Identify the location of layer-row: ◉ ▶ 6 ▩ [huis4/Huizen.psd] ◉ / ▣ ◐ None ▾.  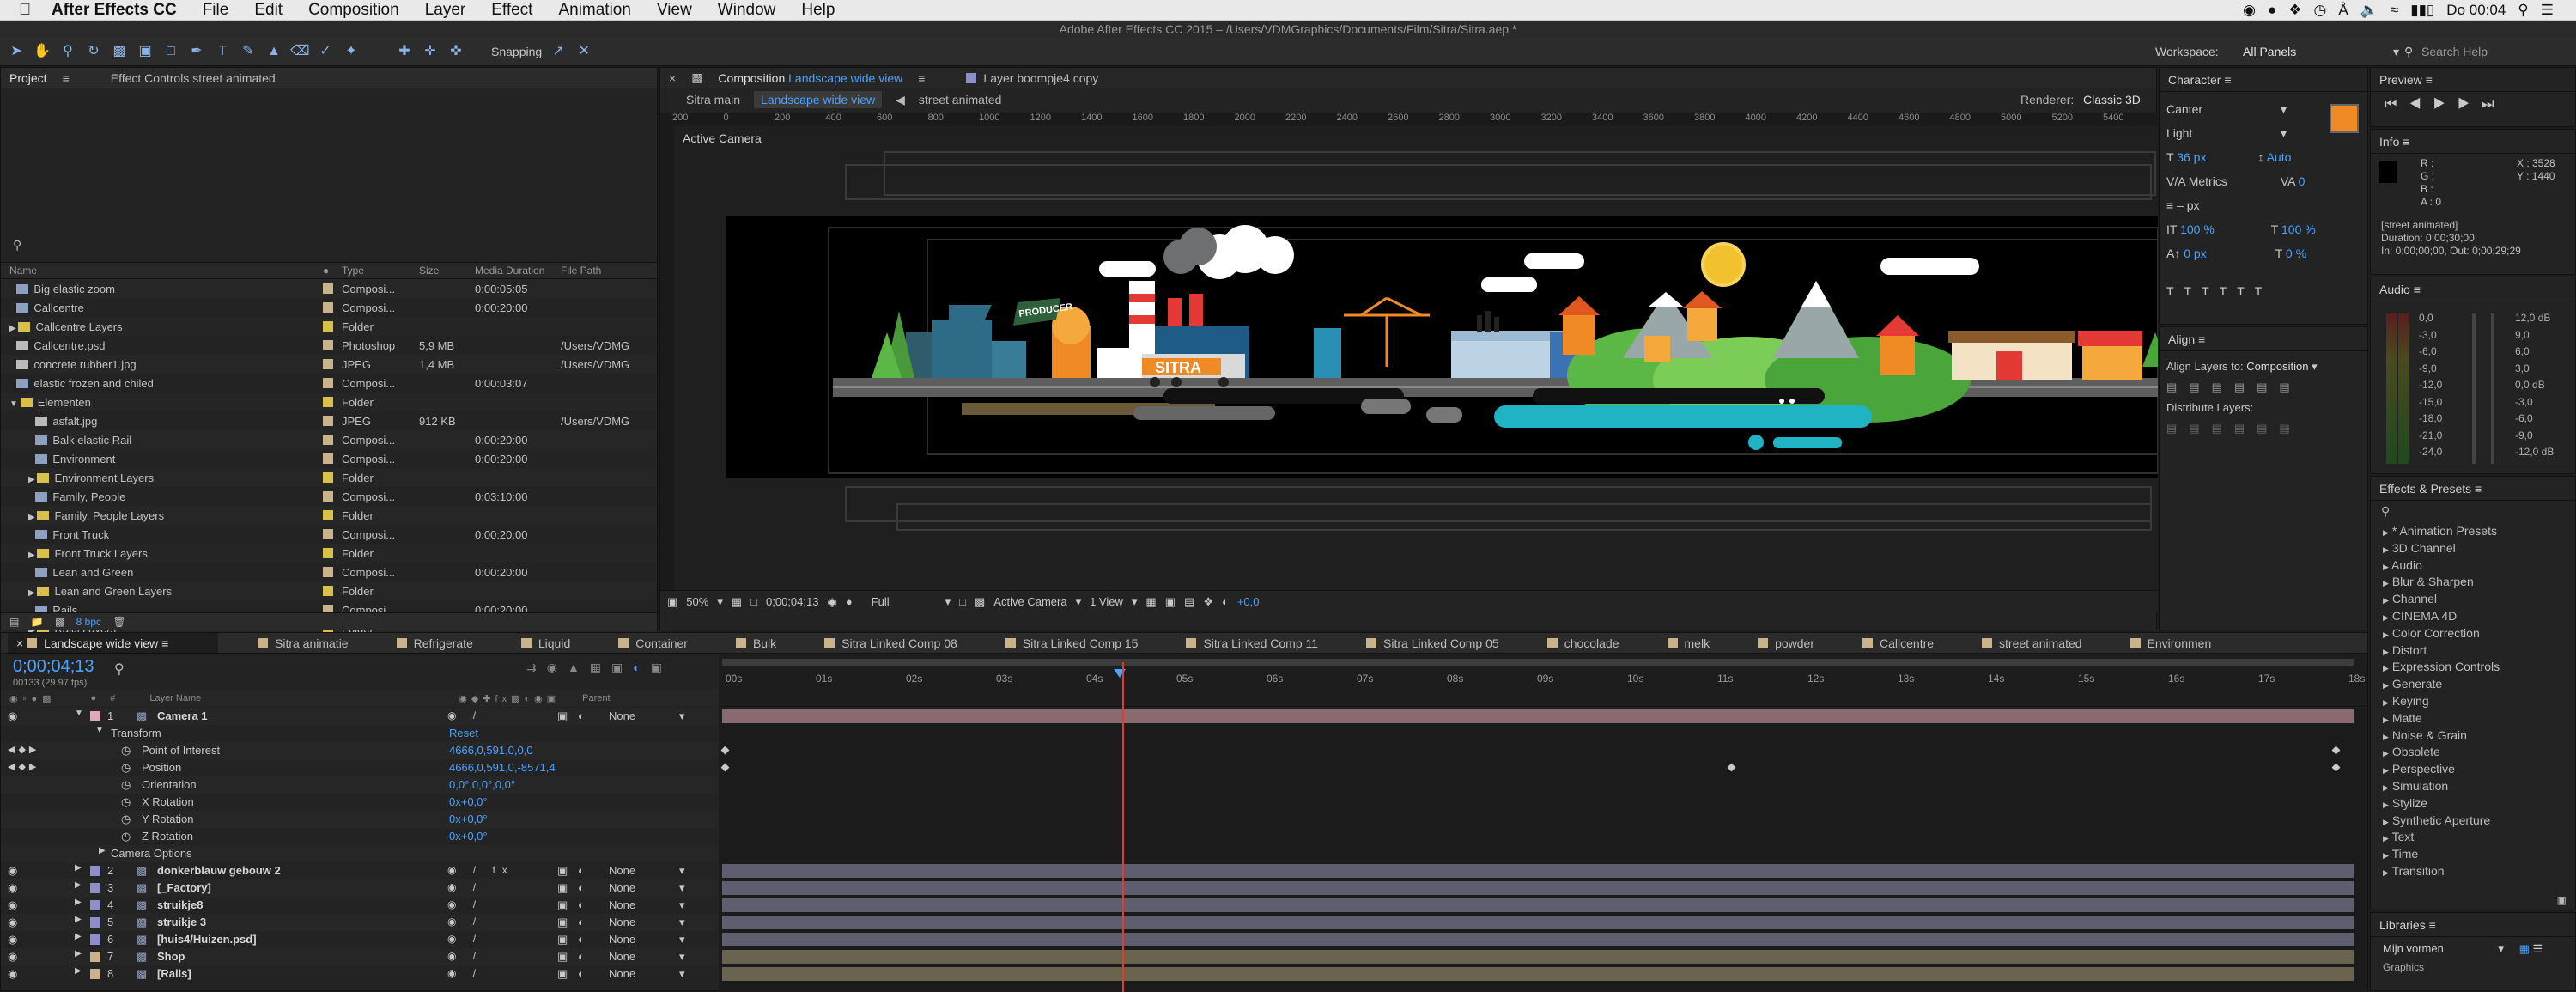
(359, 940).